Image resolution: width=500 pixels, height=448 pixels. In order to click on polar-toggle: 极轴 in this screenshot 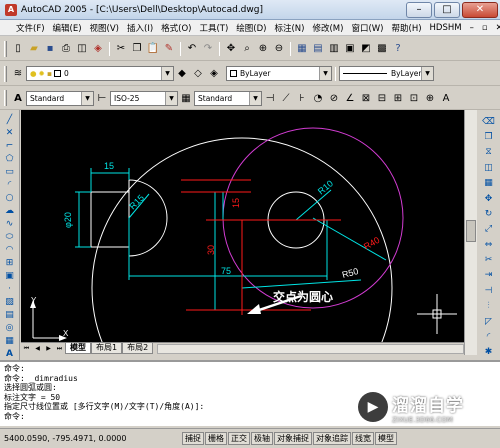, I will do `click(262, 438)`.